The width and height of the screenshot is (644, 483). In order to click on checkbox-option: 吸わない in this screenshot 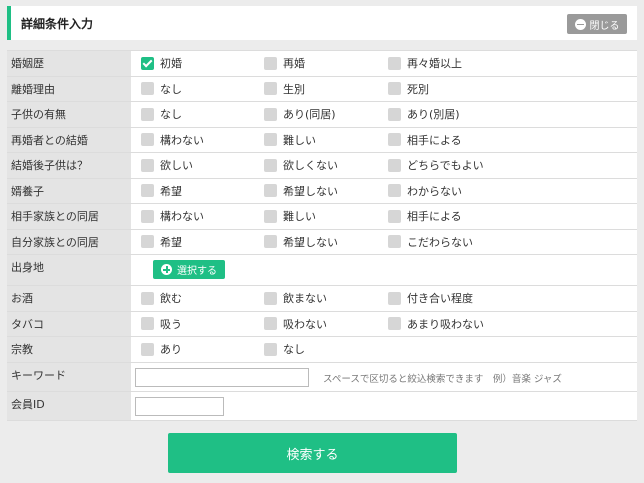, I will do `click(295, 324)`.